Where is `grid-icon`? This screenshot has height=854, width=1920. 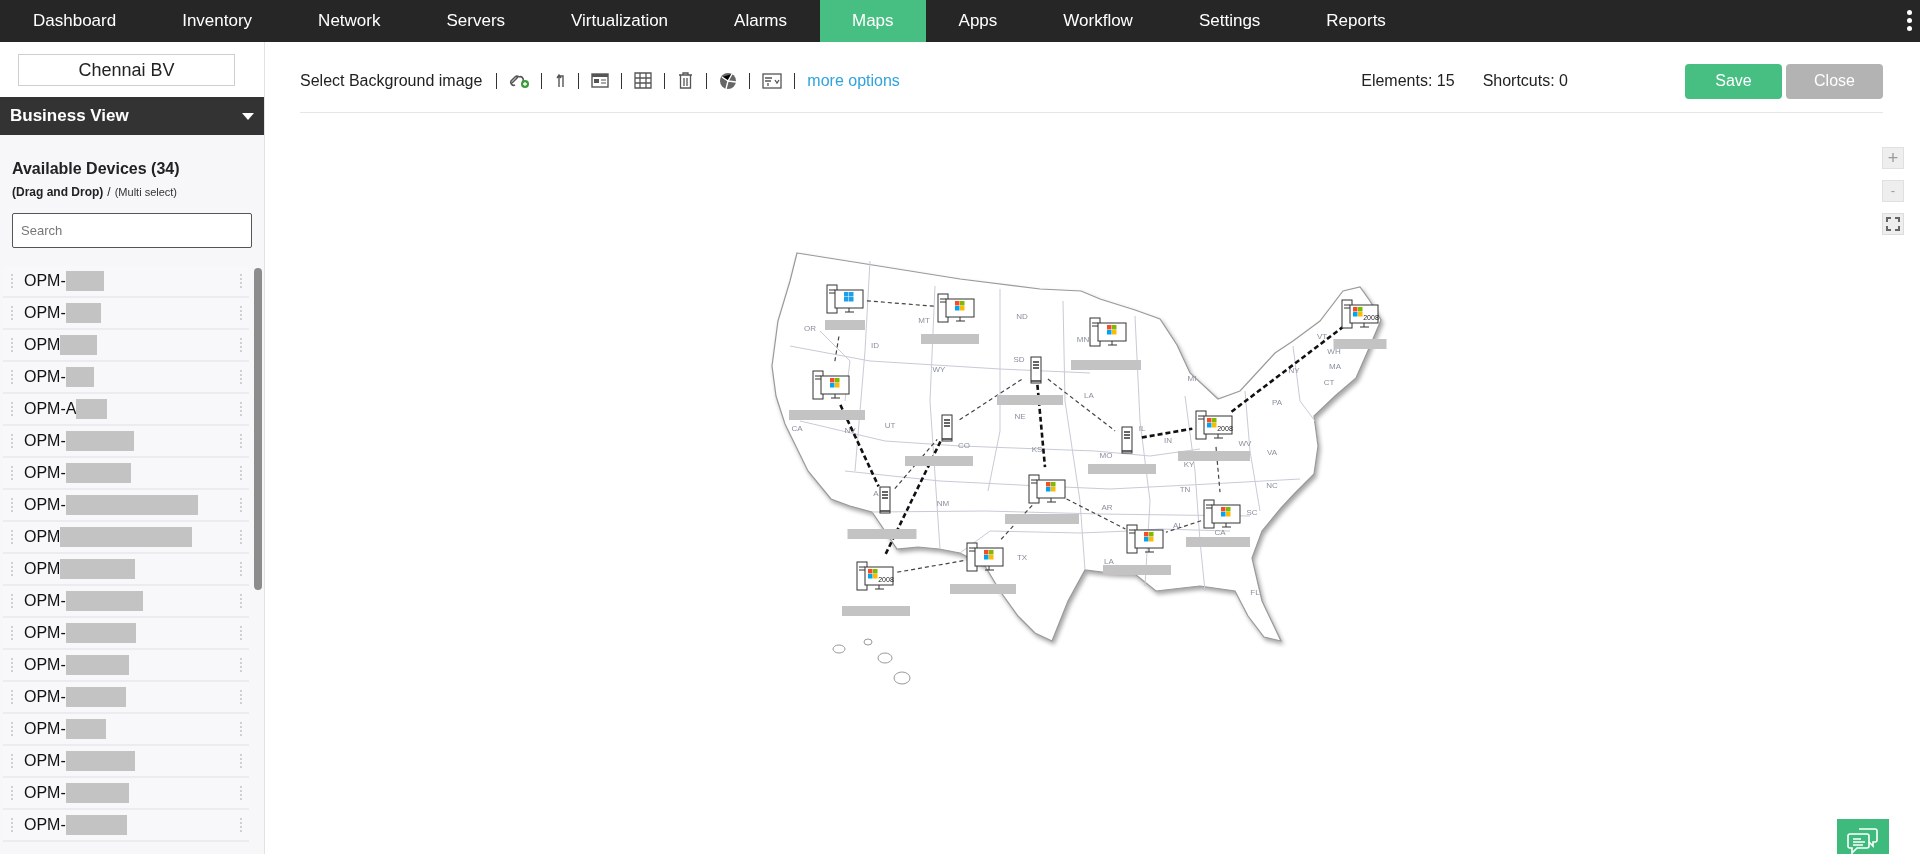
grid-icon is located at coordinates (643, 81).